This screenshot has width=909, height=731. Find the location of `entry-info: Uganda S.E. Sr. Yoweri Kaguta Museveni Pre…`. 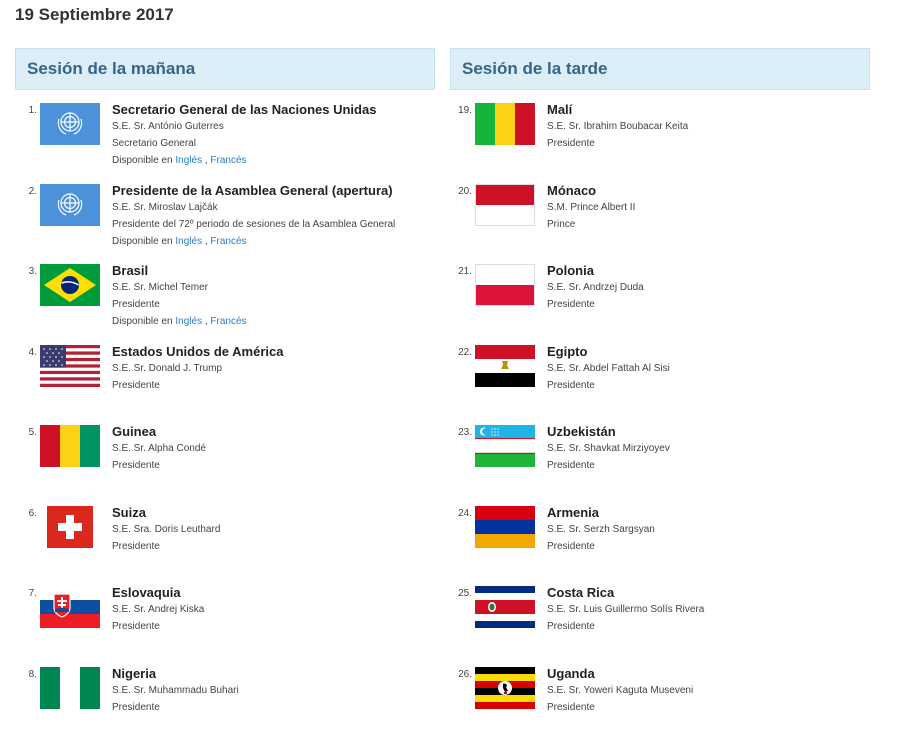

entry-info: Uganda S.E. Sr. Yoweri Kaguta Museveni Pre… is located at coordinates (707, 690).